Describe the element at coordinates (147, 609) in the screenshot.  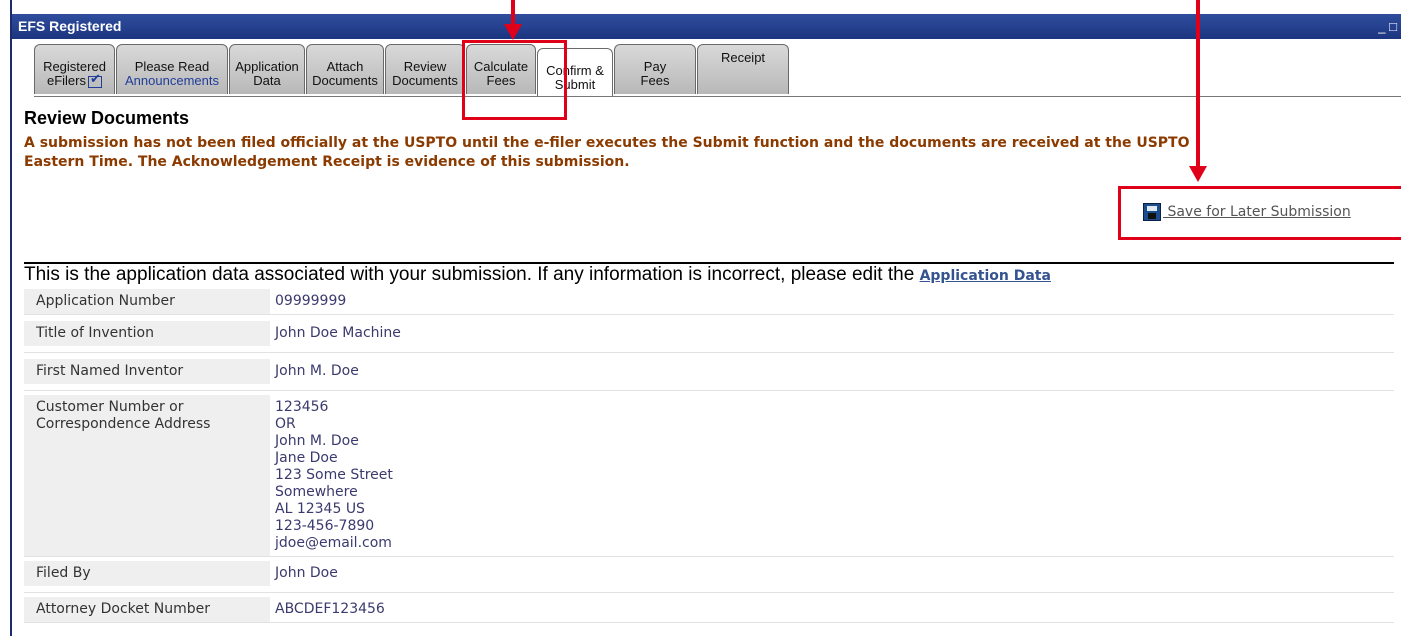
I see `row-label: Attorney Docket Number` at that location.